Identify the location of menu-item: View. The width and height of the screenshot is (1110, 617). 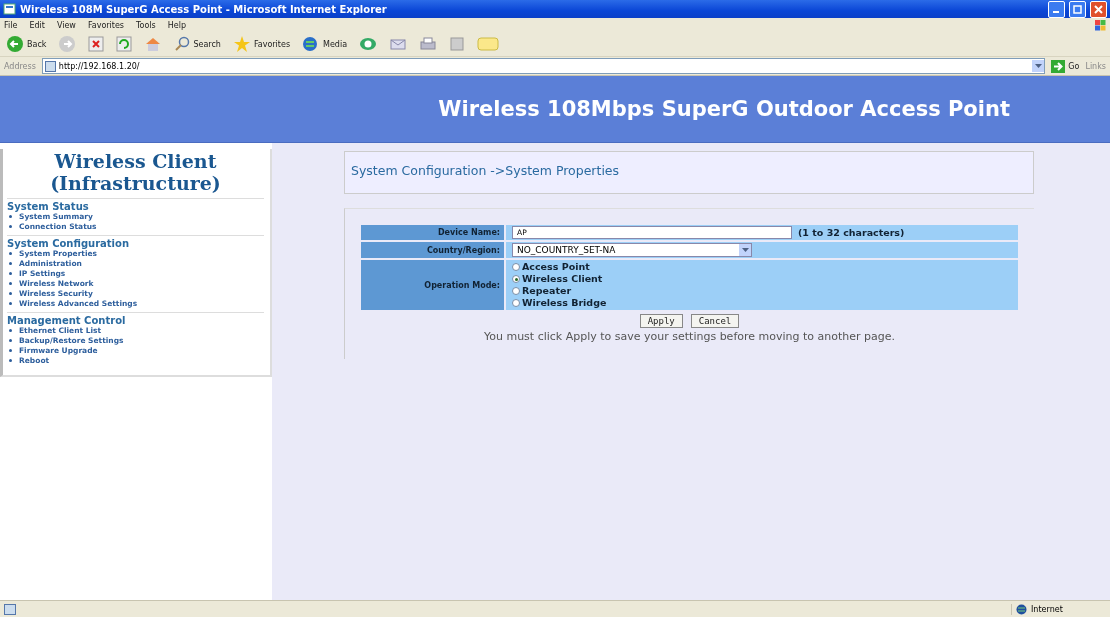
(66, 25).